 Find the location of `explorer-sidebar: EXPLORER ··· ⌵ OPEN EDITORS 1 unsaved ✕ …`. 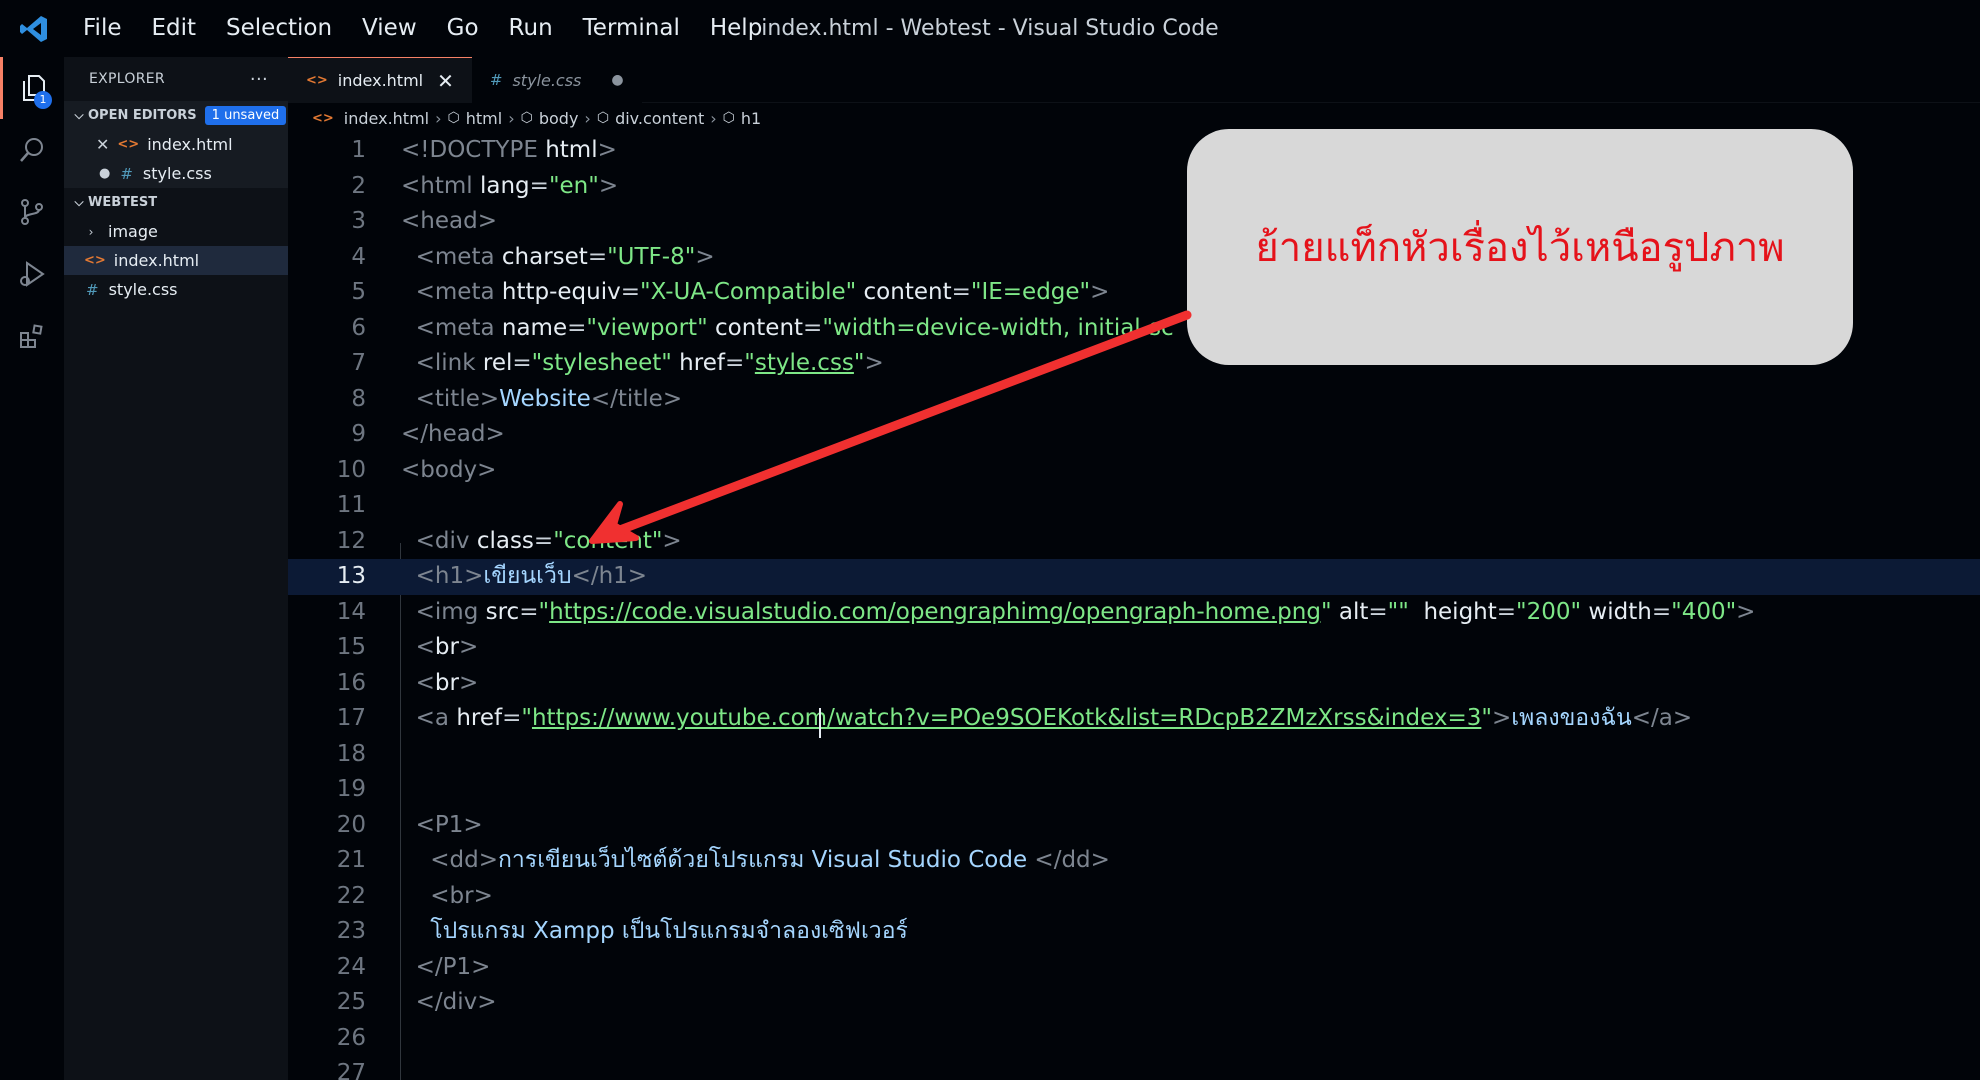

explorer-sidebar: EXPLORER ··· ⌵ OPEN EDITORS 1 unsaved ✕ … is located at coordinates (176, 568).